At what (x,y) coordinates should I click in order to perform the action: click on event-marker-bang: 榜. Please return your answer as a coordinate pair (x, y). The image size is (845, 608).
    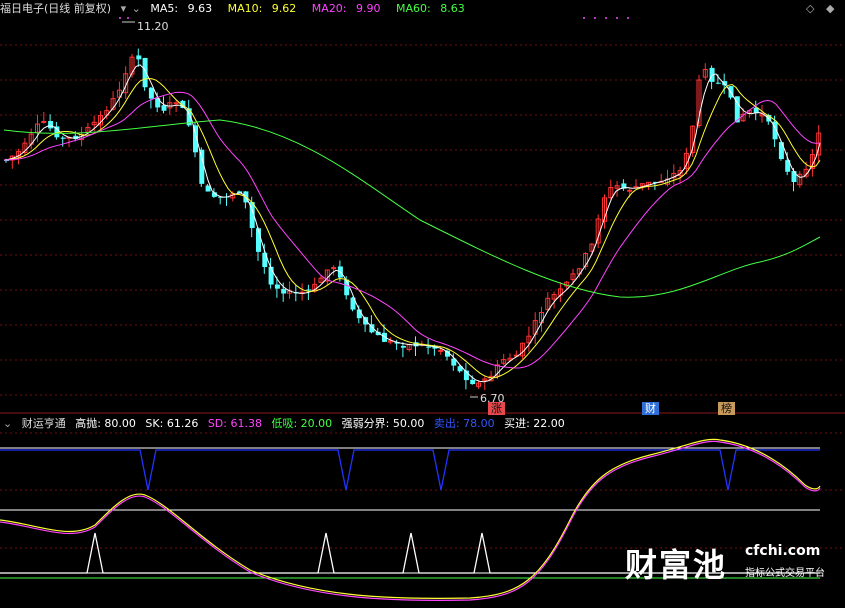
    Looking at the image, I should click on (726, 408).